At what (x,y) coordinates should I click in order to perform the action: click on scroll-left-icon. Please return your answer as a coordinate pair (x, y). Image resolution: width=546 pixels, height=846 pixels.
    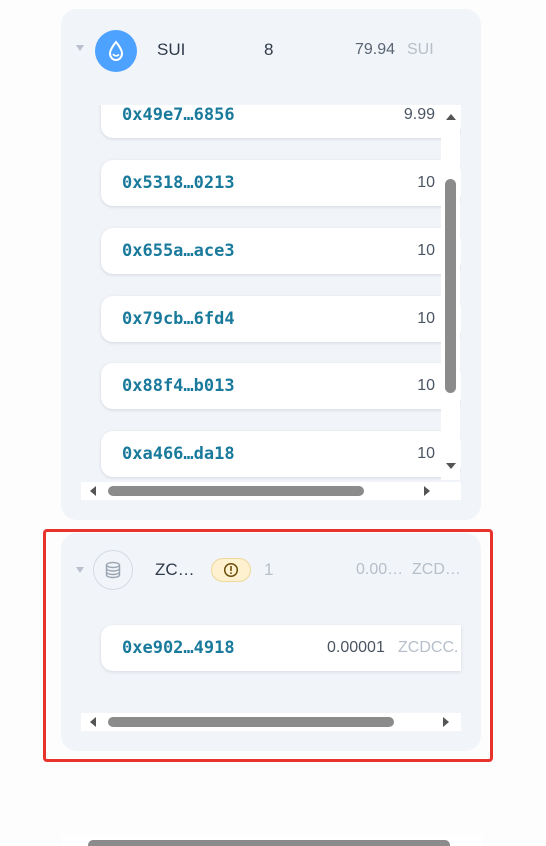
    Looking at the image, I should click on (93, 491).